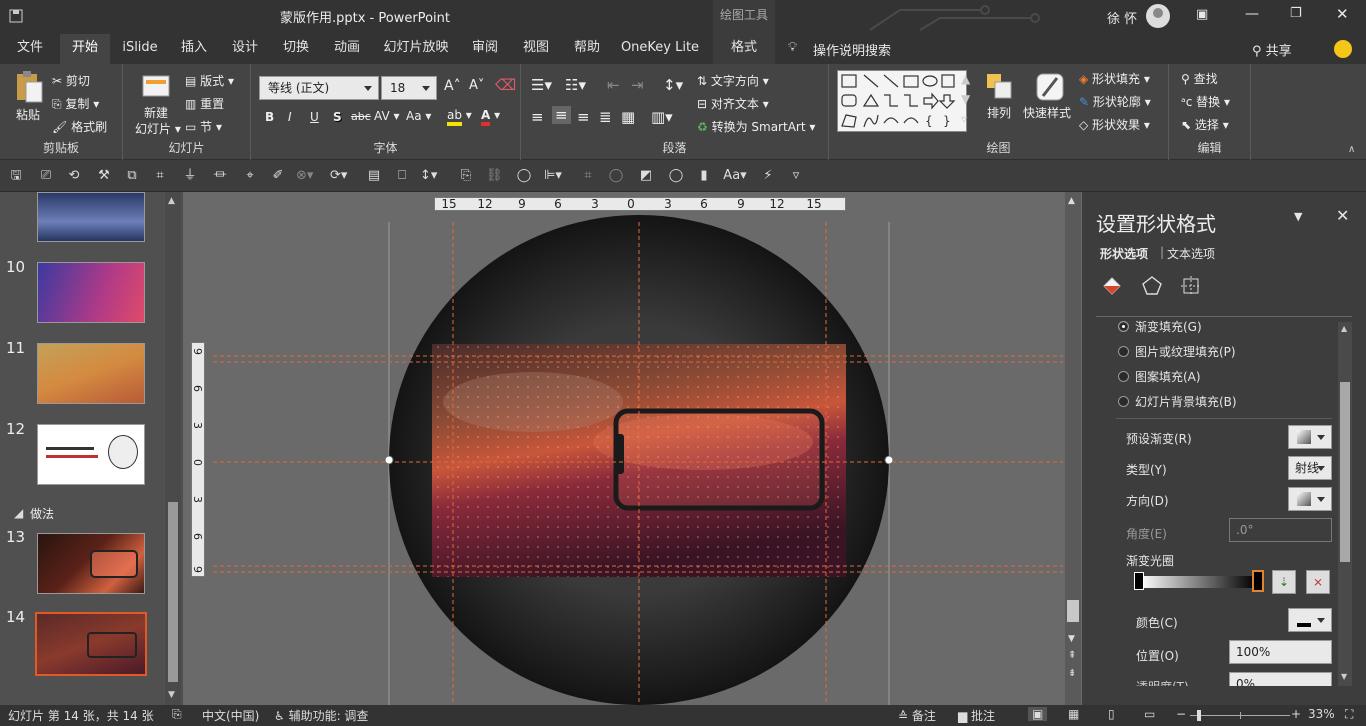  What do you see at coordinates (536, 48) in the screenshot?
I see `tab-view: 视图` at bounding box center [536, 48].